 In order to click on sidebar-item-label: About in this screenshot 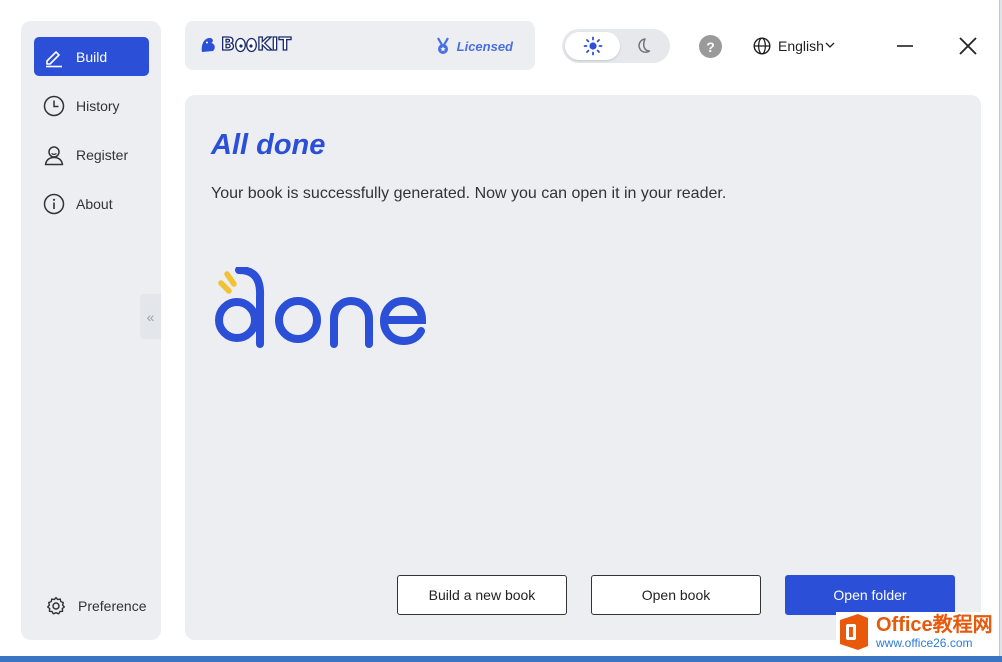, I will do `click(94, 203)`.